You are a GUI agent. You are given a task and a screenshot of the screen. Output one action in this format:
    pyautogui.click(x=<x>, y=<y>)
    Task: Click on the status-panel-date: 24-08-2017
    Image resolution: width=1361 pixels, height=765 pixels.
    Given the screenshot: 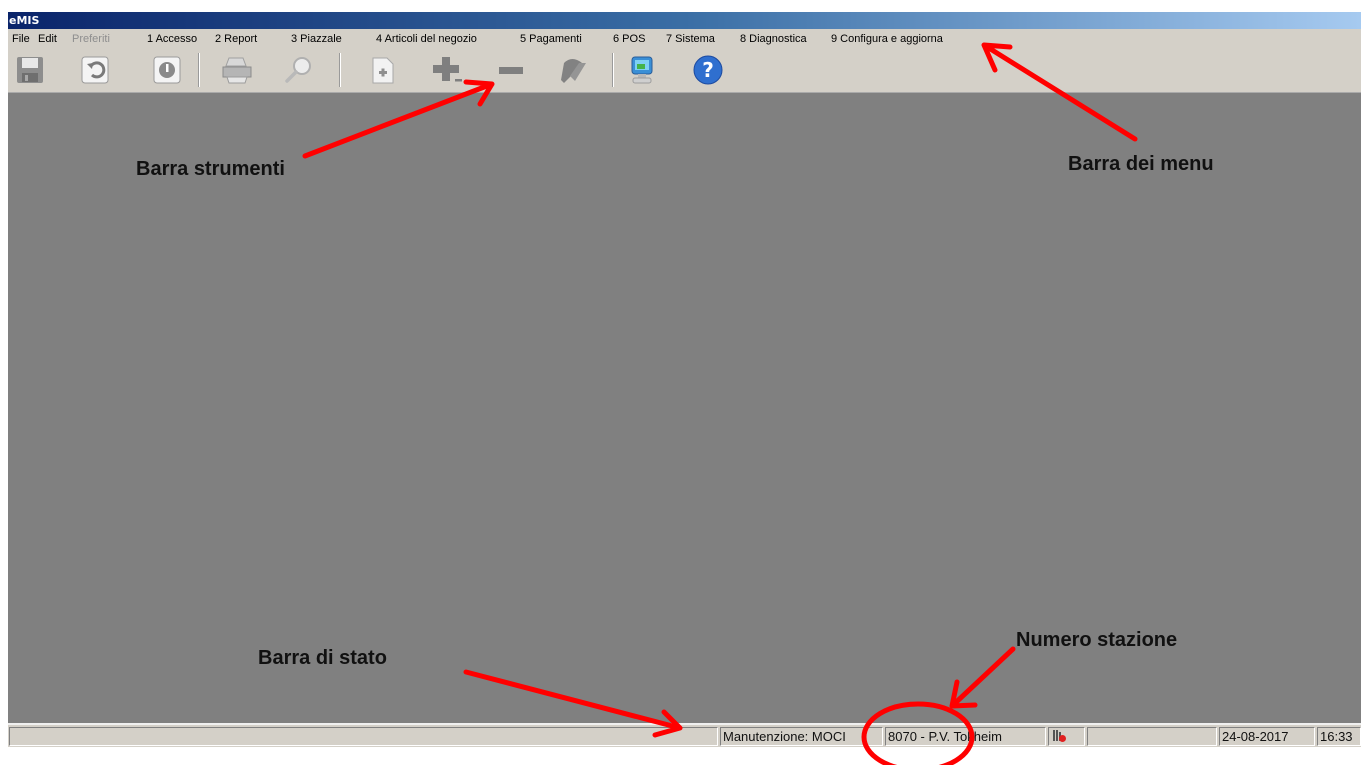 What is the action you would take?
    pyautogui.click(x=1267, y=736)
    